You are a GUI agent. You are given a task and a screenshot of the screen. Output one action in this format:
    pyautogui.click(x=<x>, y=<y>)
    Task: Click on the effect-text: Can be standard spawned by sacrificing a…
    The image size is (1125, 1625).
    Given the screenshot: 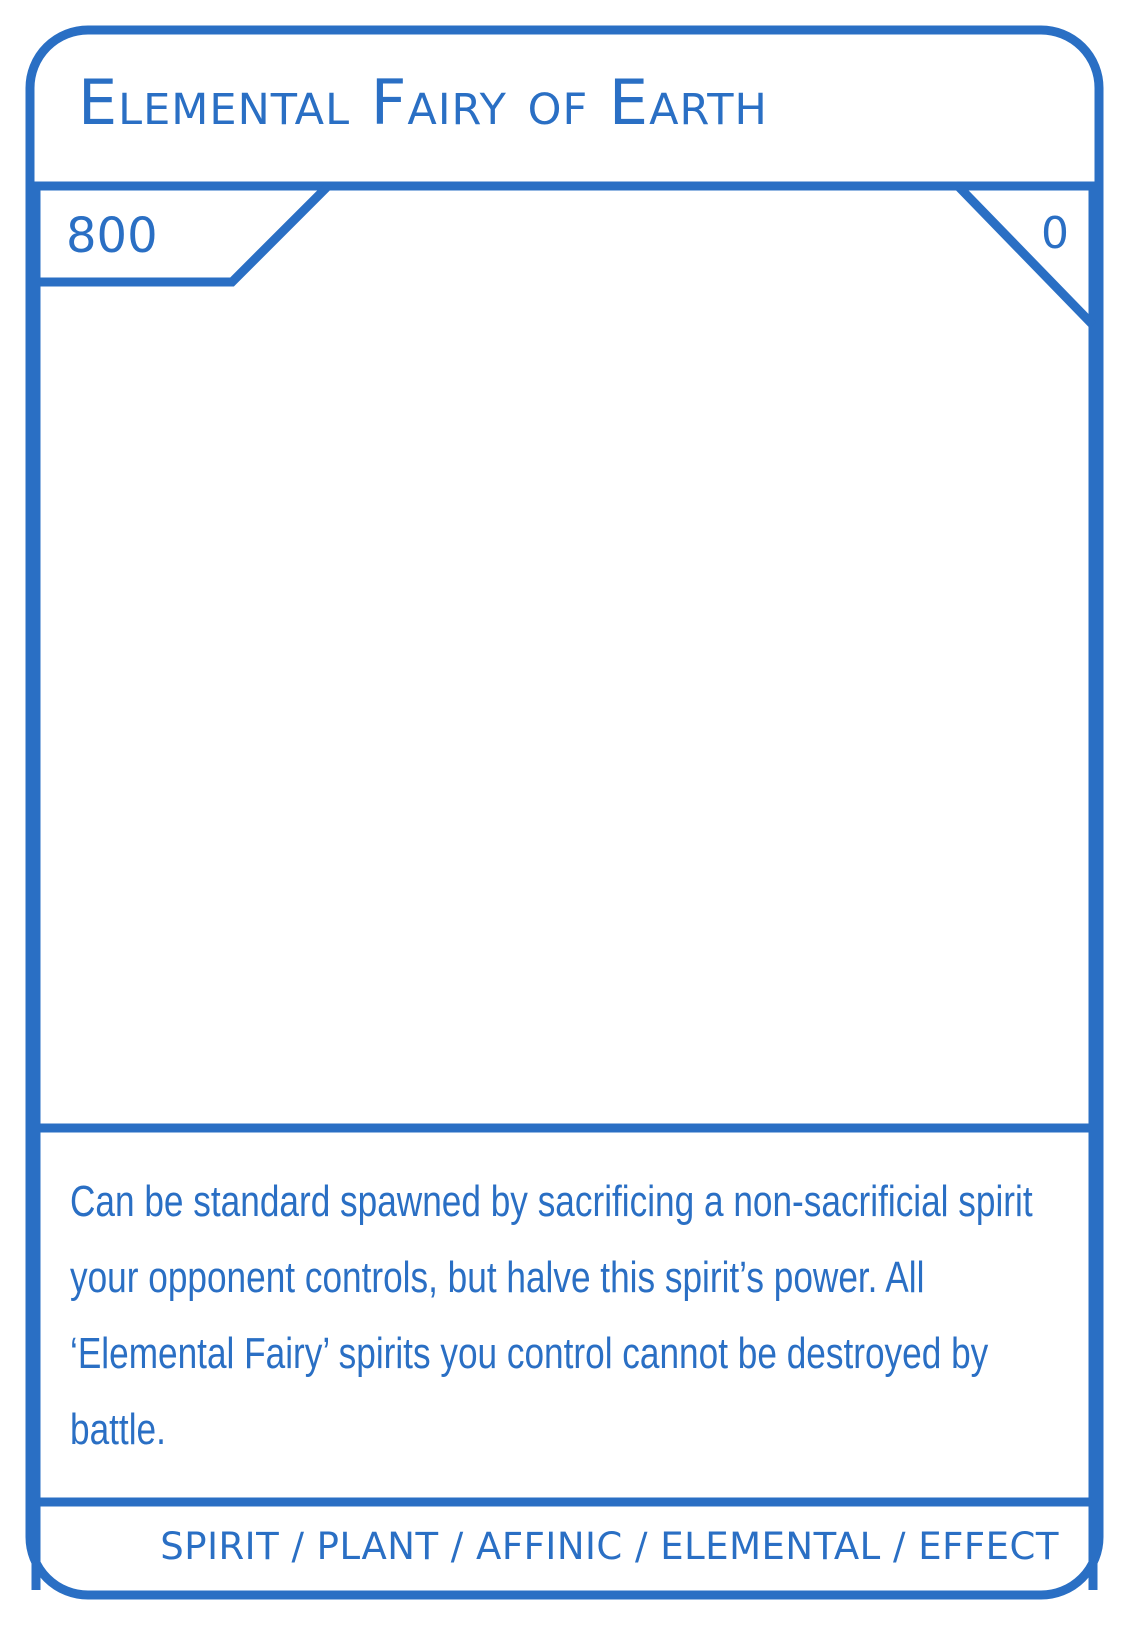 What is the action you would take?
    pyautogui.click(x=551, y=1315)
    